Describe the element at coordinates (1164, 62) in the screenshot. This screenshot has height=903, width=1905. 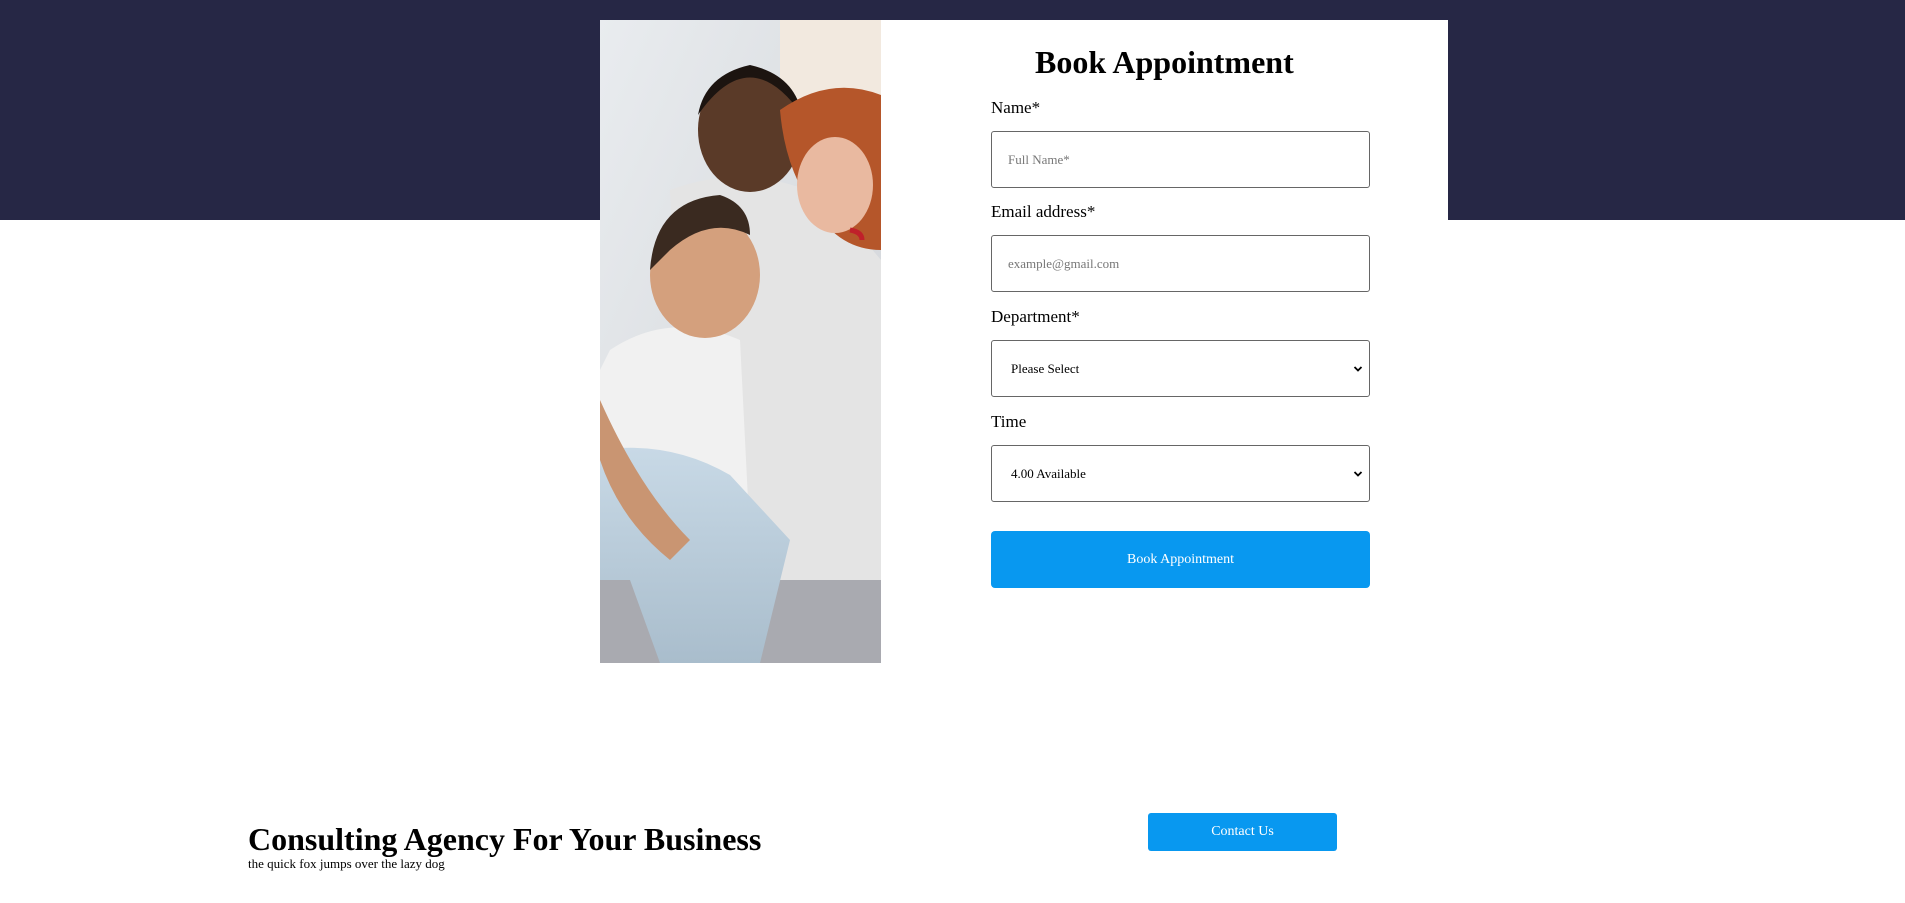
I see `form-title: Book Appointment` at that location.